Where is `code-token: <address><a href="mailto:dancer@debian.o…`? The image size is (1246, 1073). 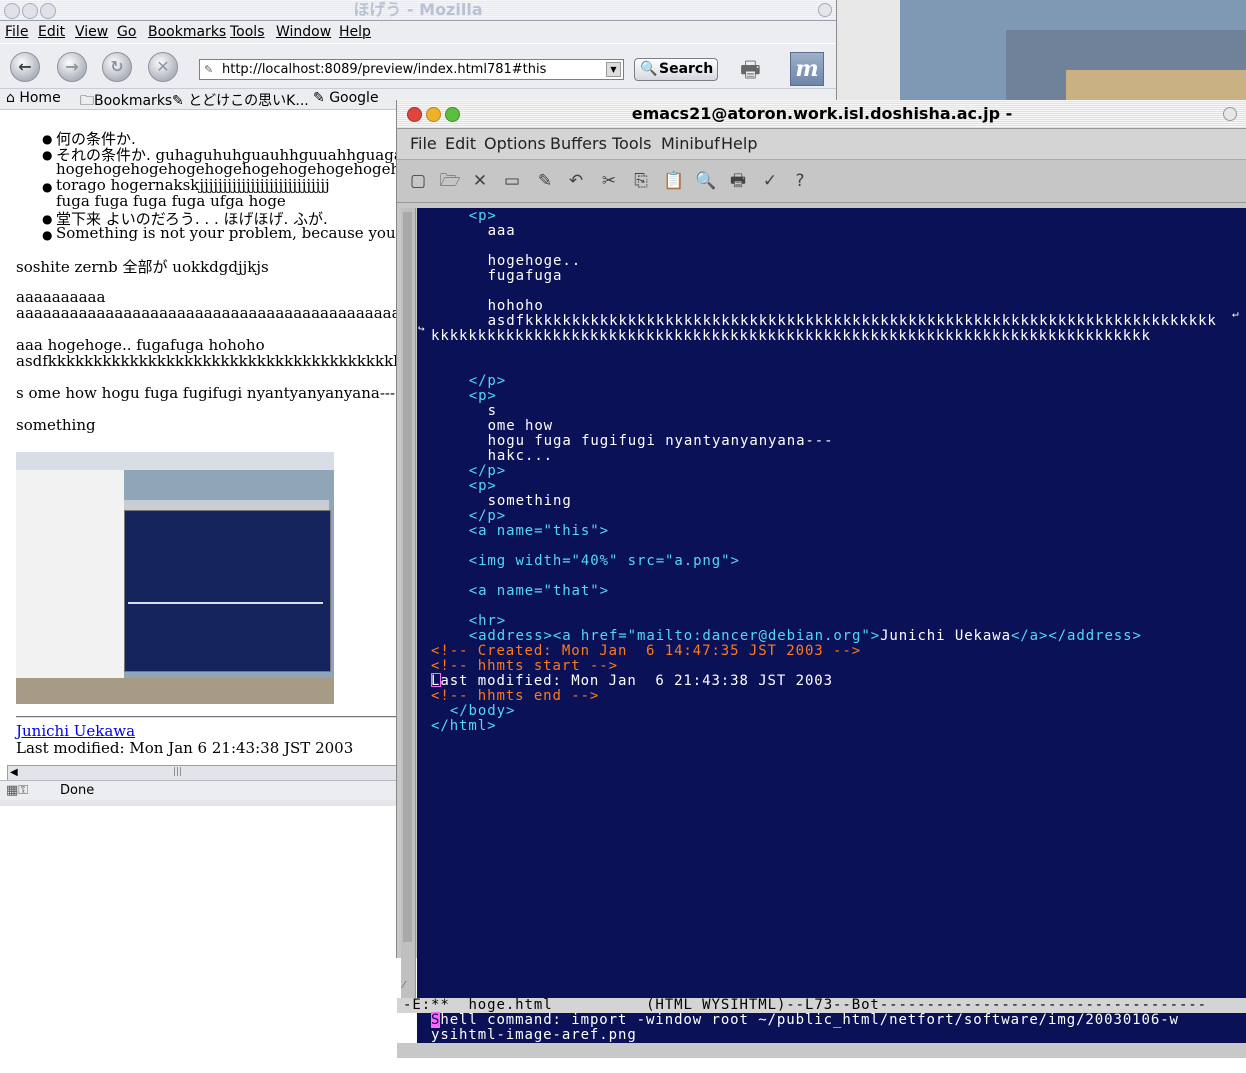 code-token: <address><a href="mailto:dancer@debian.o… is located at coordinates (674, 636).